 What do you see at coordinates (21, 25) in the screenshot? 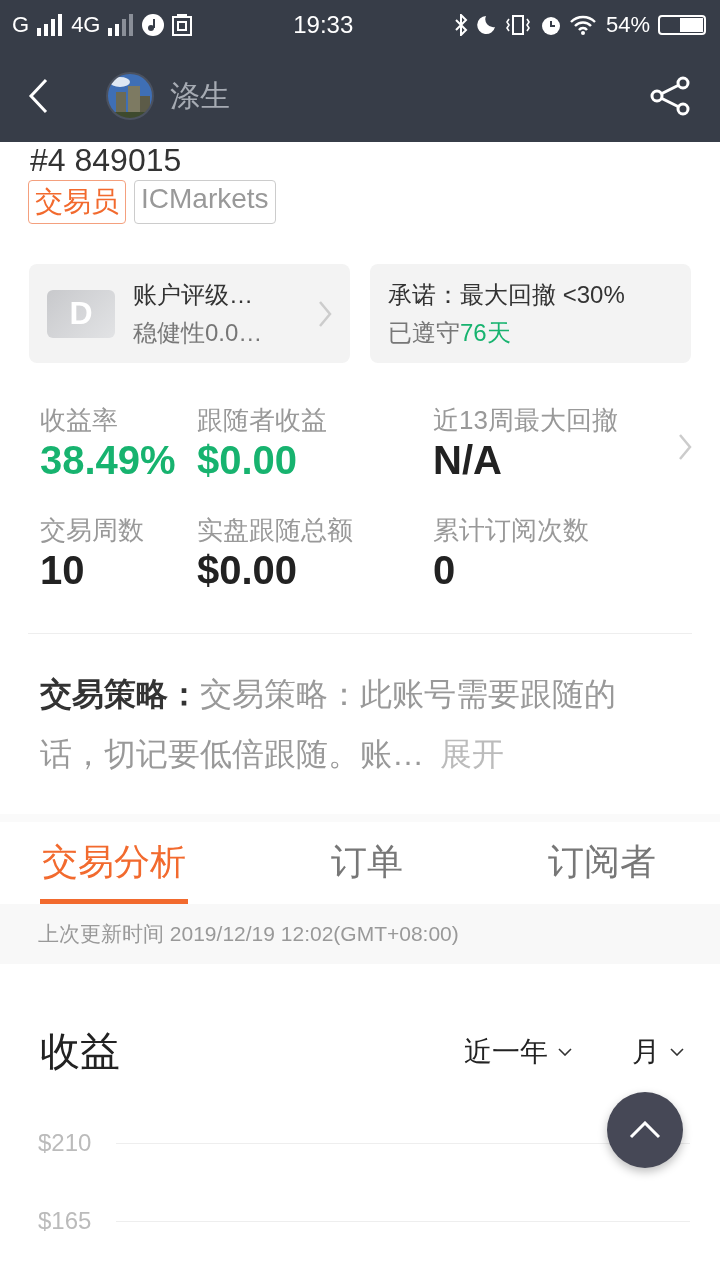
I see `carrier-label: G` at bounding box center [21, 25].